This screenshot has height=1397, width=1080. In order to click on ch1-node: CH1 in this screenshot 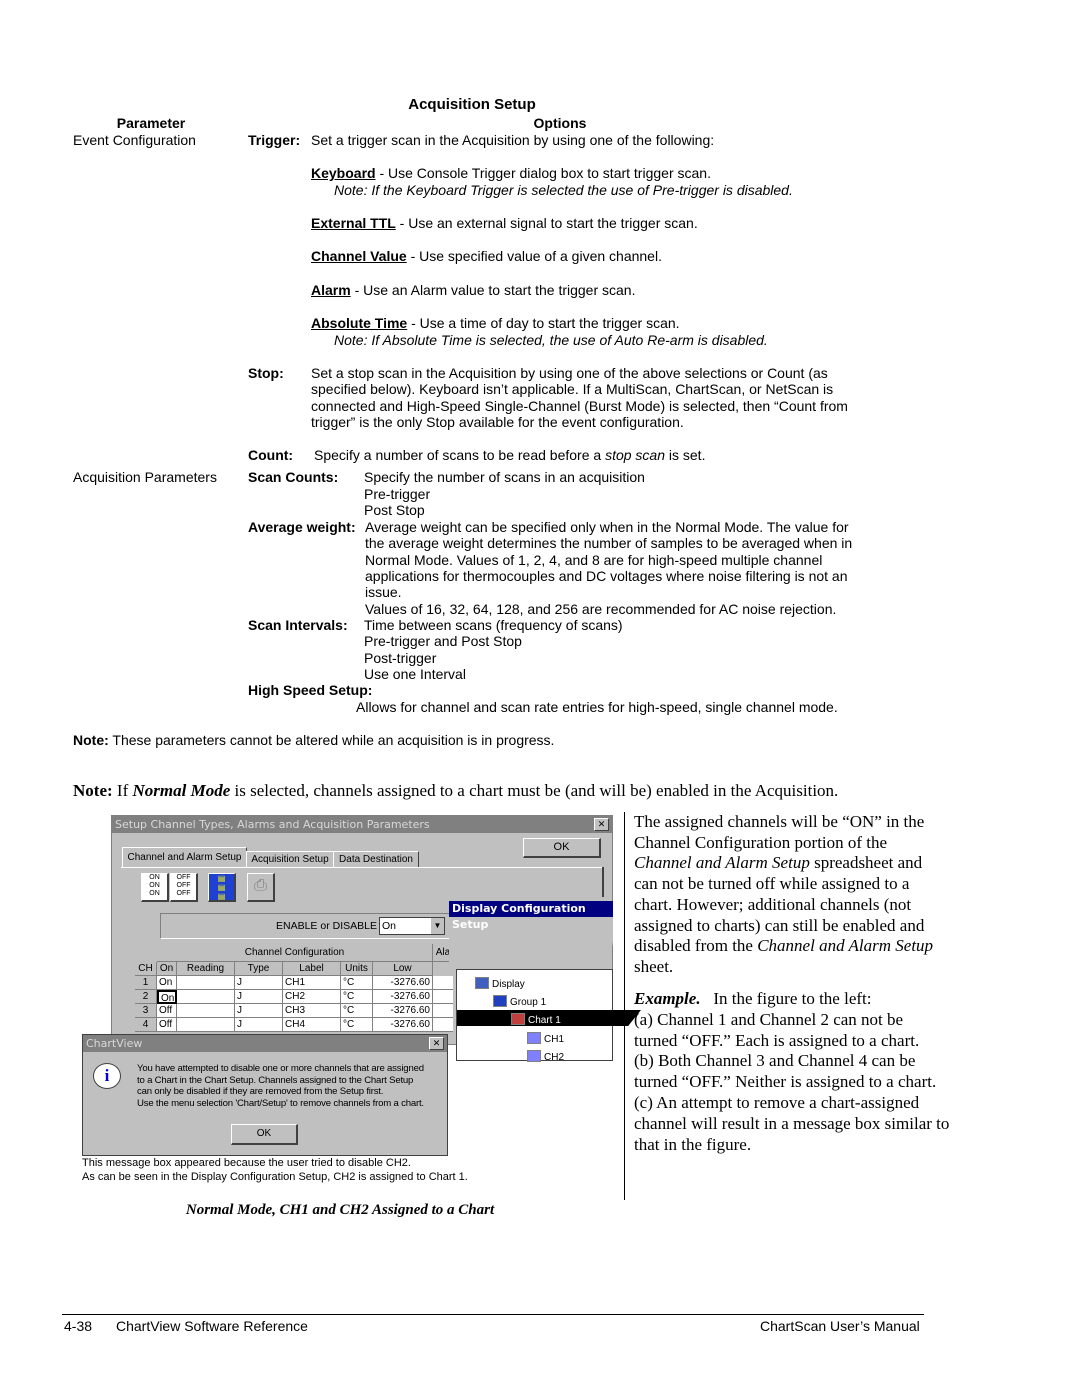, I will do `click(545, 1037)`.